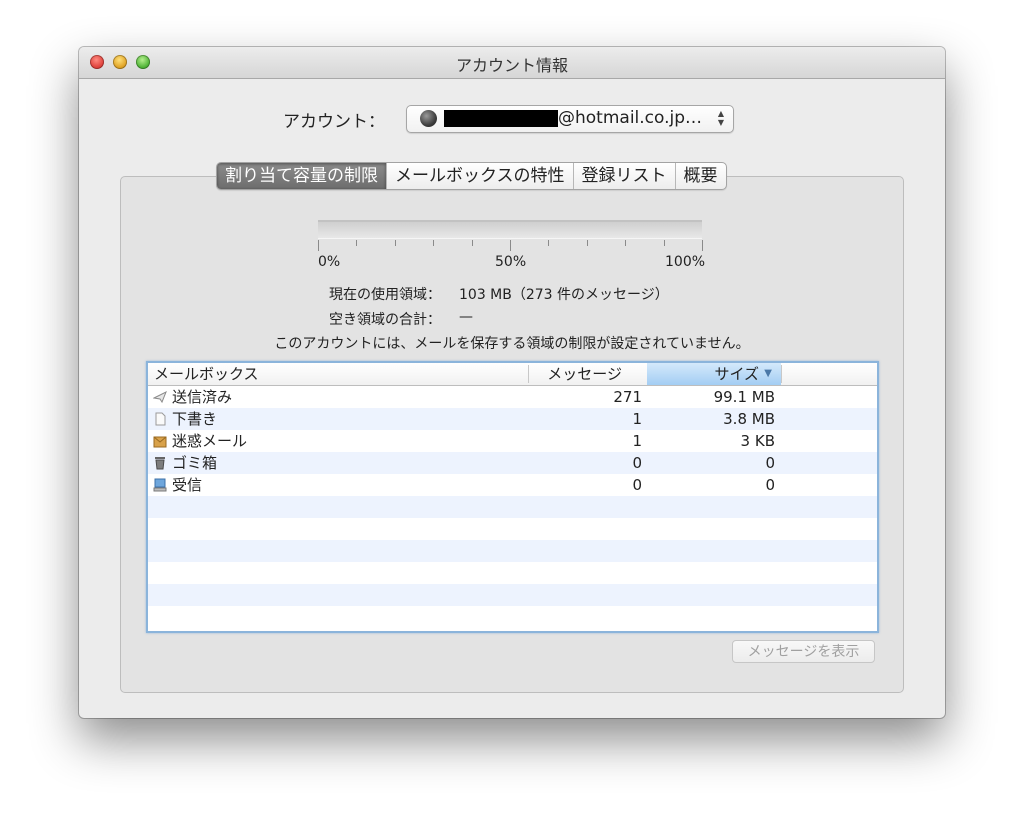  I want to click on mailbox-size: 99.1 MB, so click(744, 397).